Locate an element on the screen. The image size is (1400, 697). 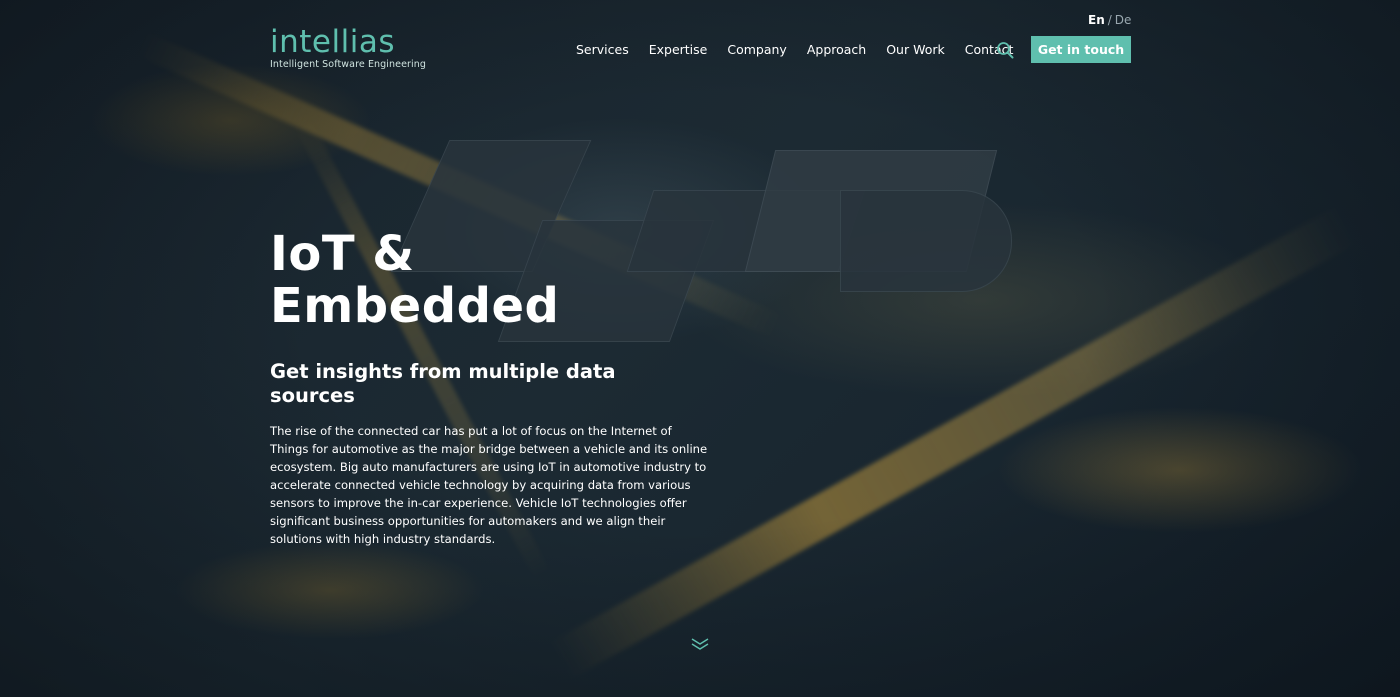
language-switcher: En / De is located at coordinates (1109, 20).